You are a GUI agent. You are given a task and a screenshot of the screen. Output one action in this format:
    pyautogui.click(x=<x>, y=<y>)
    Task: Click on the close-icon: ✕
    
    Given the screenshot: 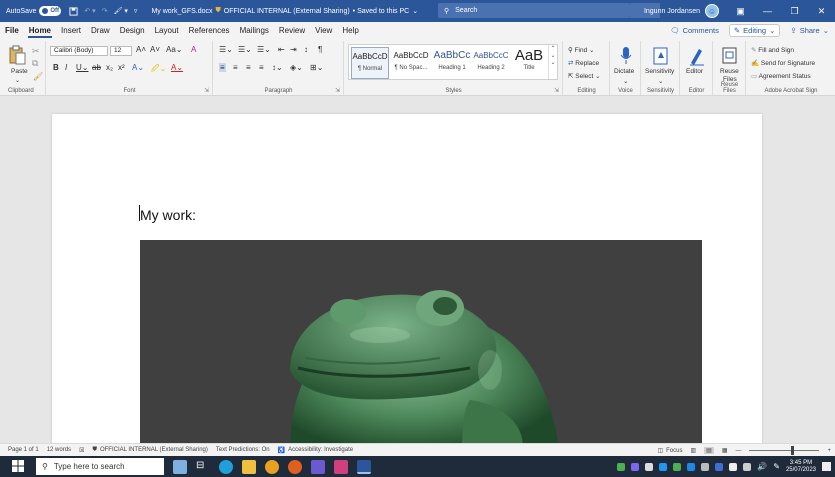 What is the action you would take?
    pyautogui.click(x=821, y=11)
    